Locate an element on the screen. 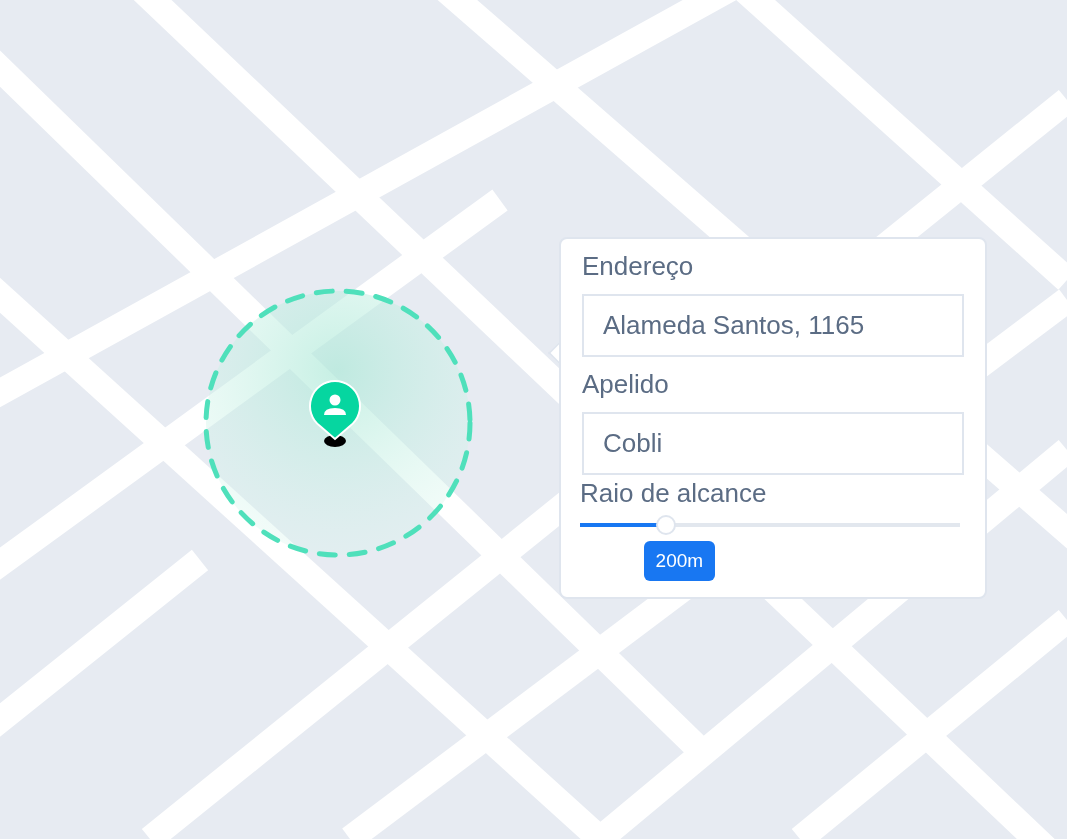 This screenshot has height=839, width=1067. field-label: Apelido is located at coordinates (626, 384).